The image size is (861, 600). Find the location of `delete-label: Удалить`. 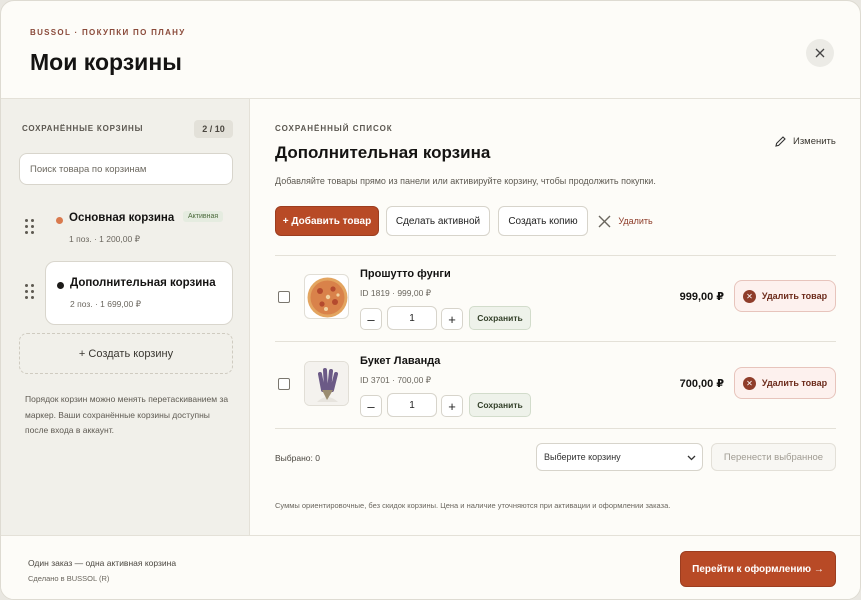

delete-label: Удалить is located at coordinates (635, 221).